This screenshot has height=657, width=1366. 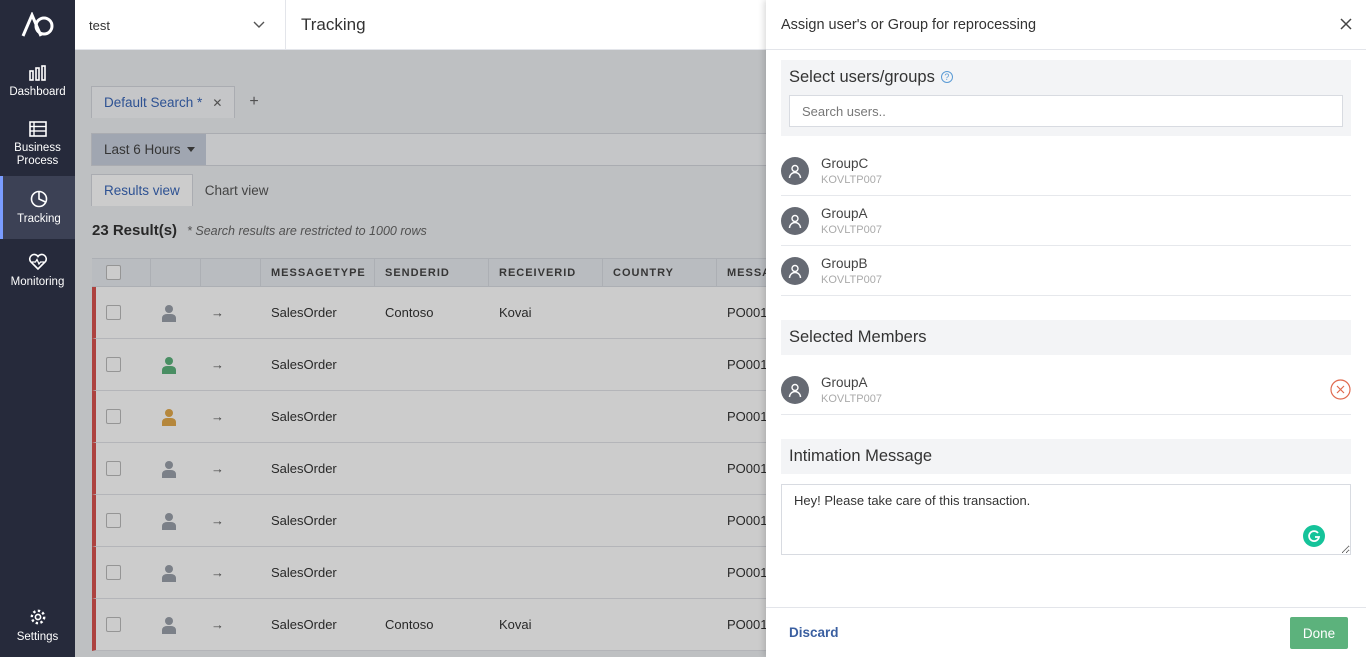 I want to click on sidebar-item-business-process: Business Process, so click(x=37, y=144).